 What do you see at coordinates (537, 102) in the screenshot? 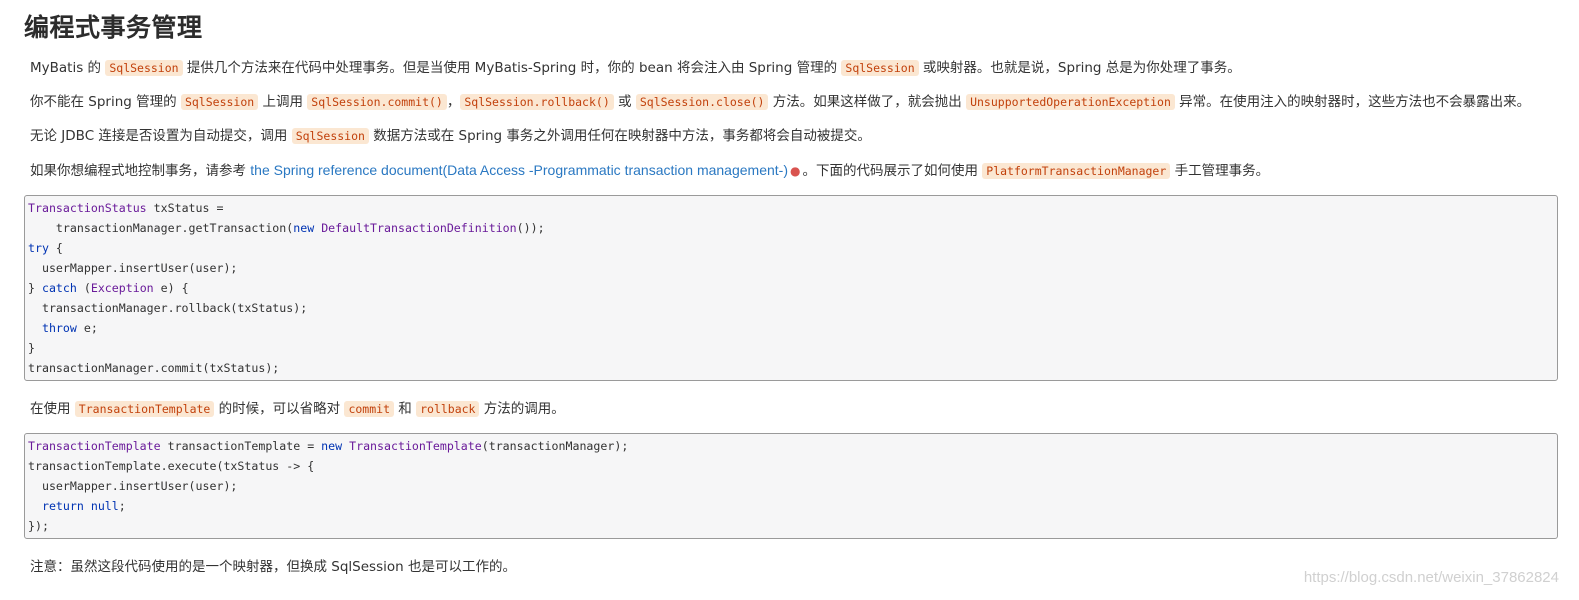
I see `inline-code: SqlSession.rollback()` at bounding box center [537, 102].